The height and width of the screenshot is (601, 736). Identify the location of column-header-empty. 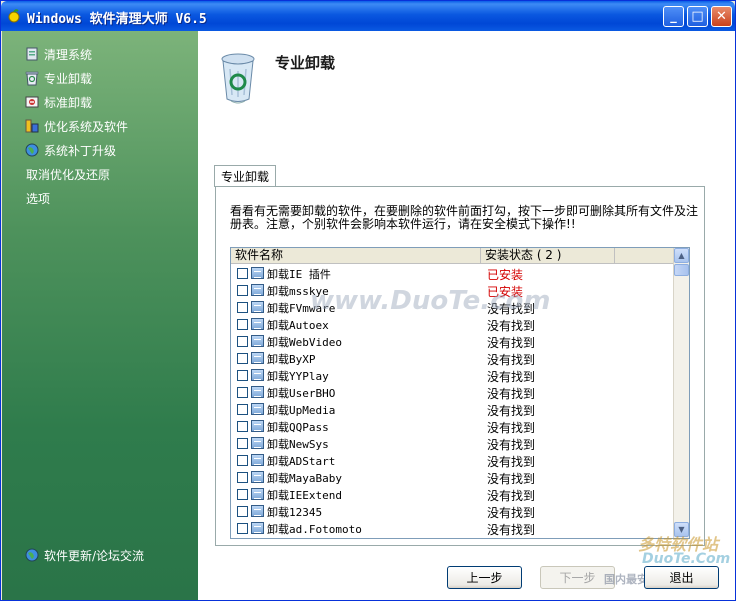
(645, 256).